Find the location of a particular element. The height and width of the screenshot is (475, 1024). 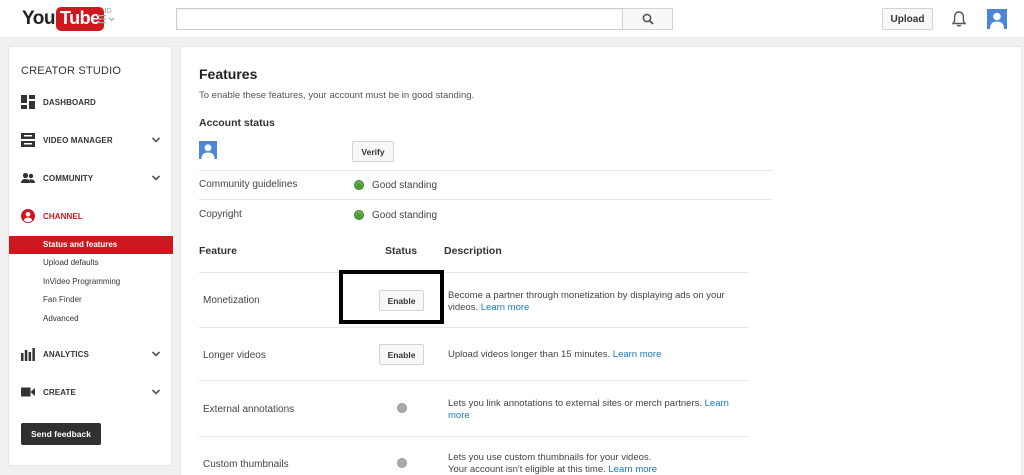

description-column-header: Description is located at coordinates (473, 251).